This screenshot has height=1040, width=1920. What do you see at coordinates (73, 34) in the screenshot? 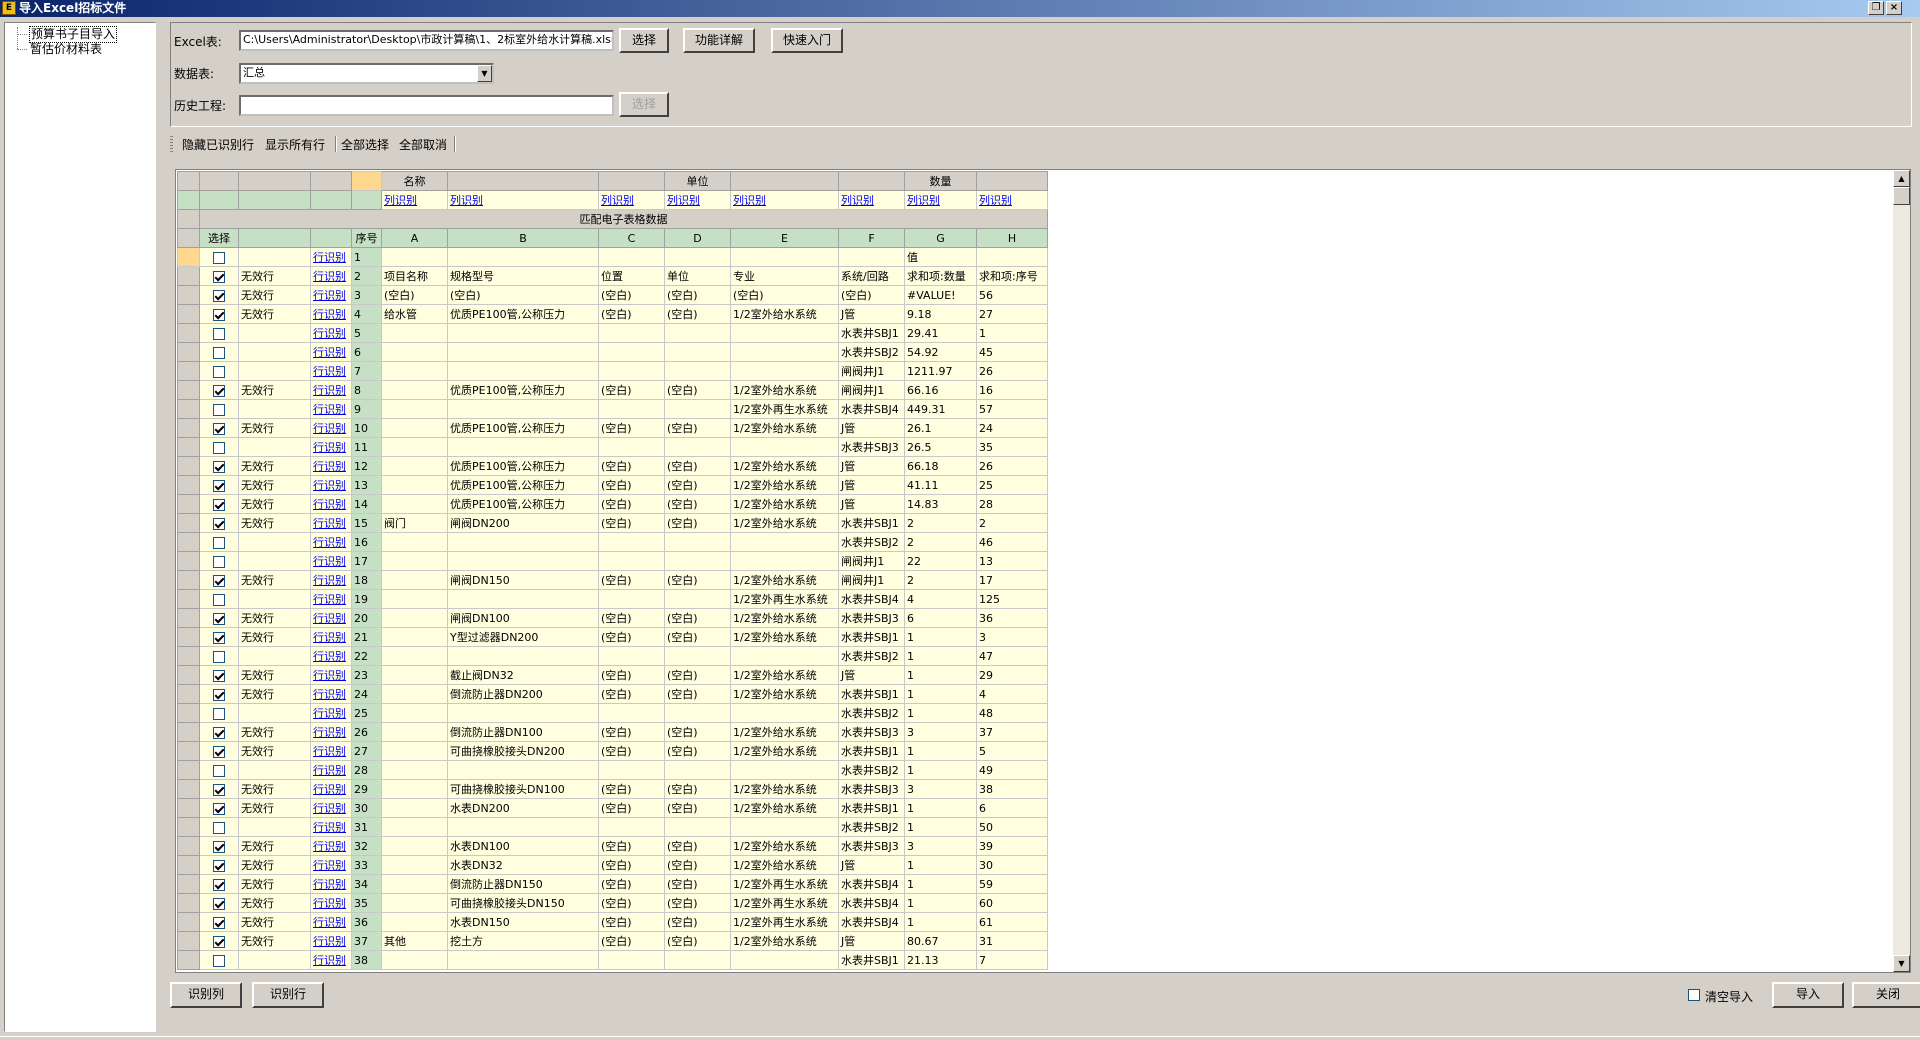
I see `tree-item-budget-import: 预算书子目导入` at bounding box center [73, 34].